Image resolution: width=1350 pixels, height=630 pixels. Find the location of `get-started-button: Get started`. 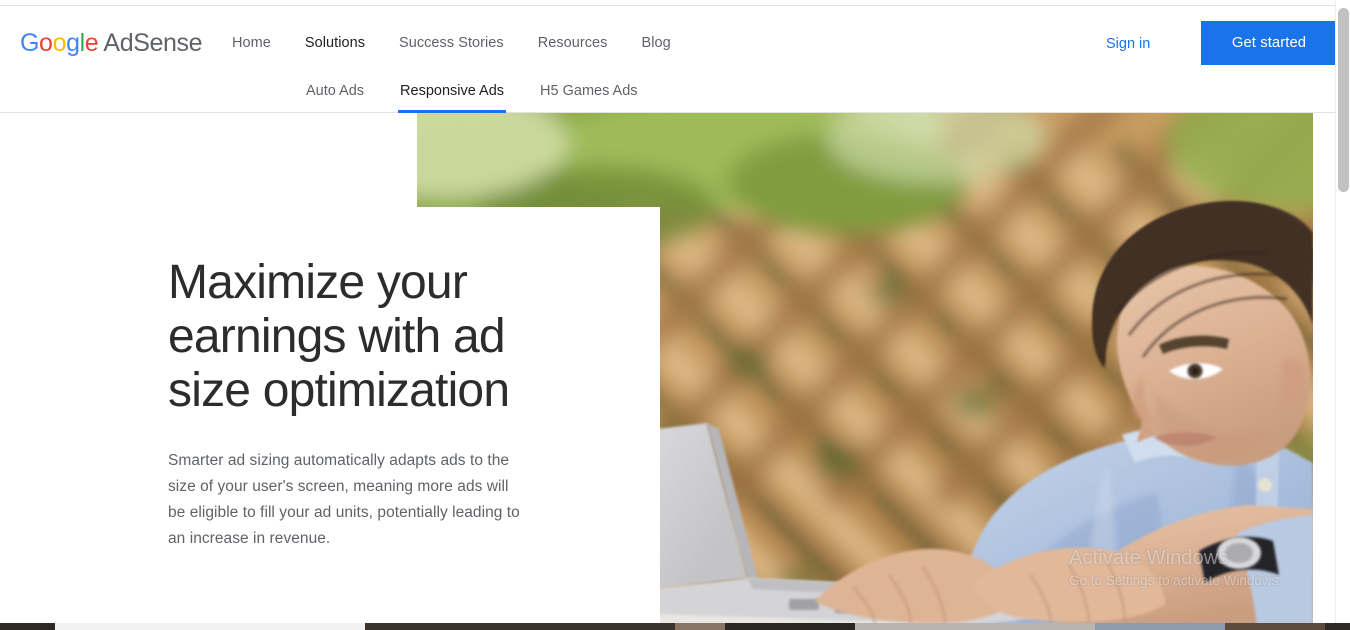

get-started-button: Get started is located at coordinates (1269, 43).